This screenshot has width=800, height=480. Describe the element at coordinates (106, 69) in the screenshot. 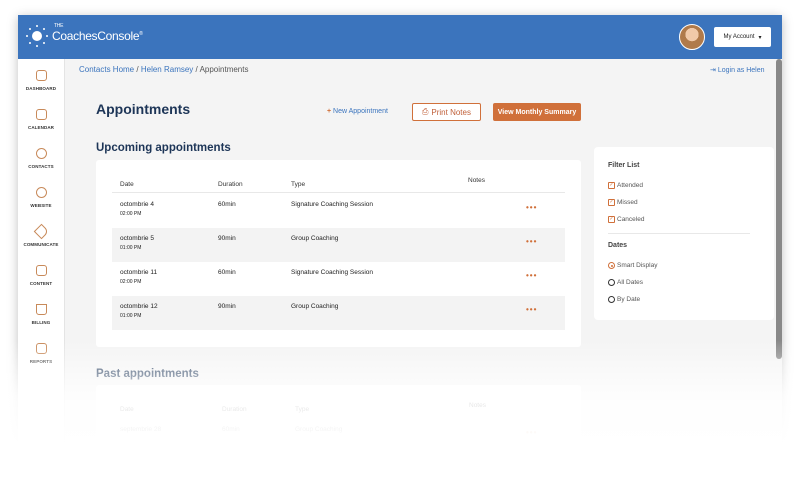

I see `breadcrumb-contacts-home: Contacts Home` at that location.